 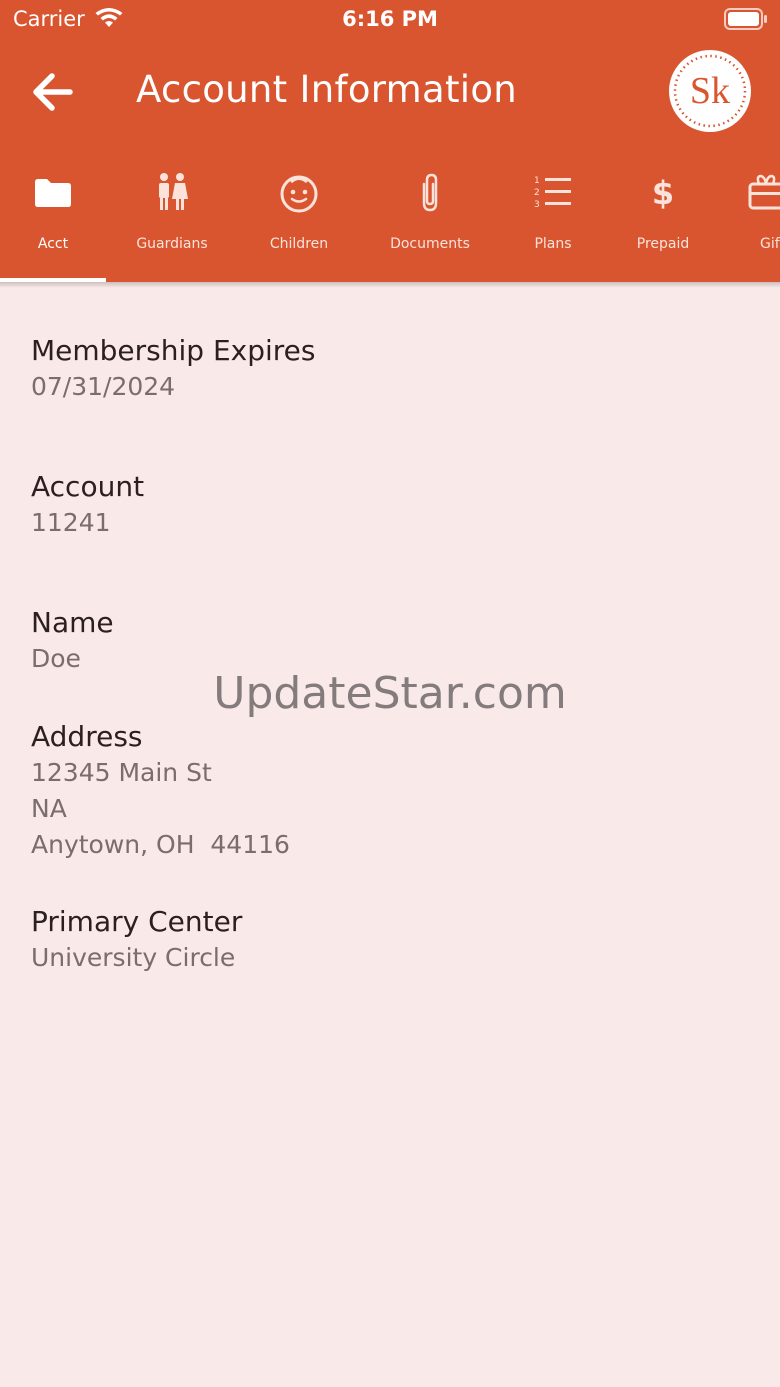 I want to click on app-logo: Sk, so click(x=710, y=91).